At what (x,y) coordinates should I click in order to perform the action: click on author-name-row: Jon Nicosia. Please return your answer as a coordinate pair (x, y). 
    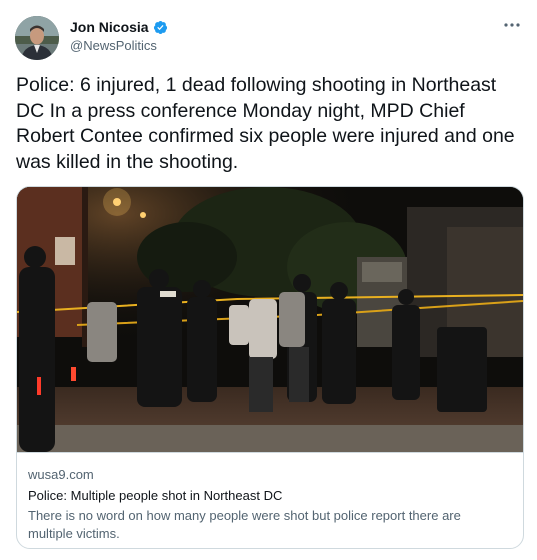
    Looking at the image, I should click on (119, 27).